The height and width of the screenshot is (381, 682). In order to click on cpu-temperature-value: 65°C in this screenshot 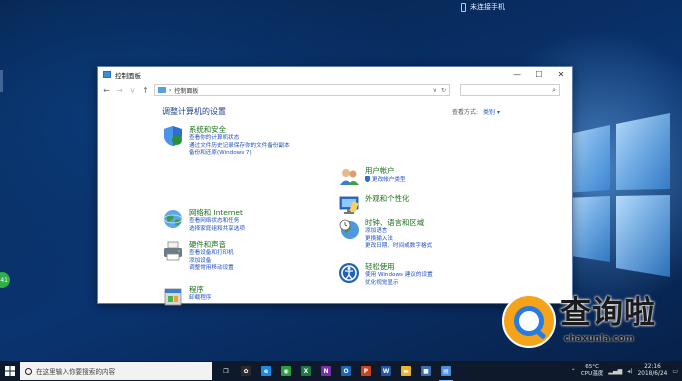, I will do `click(592, 367)`.